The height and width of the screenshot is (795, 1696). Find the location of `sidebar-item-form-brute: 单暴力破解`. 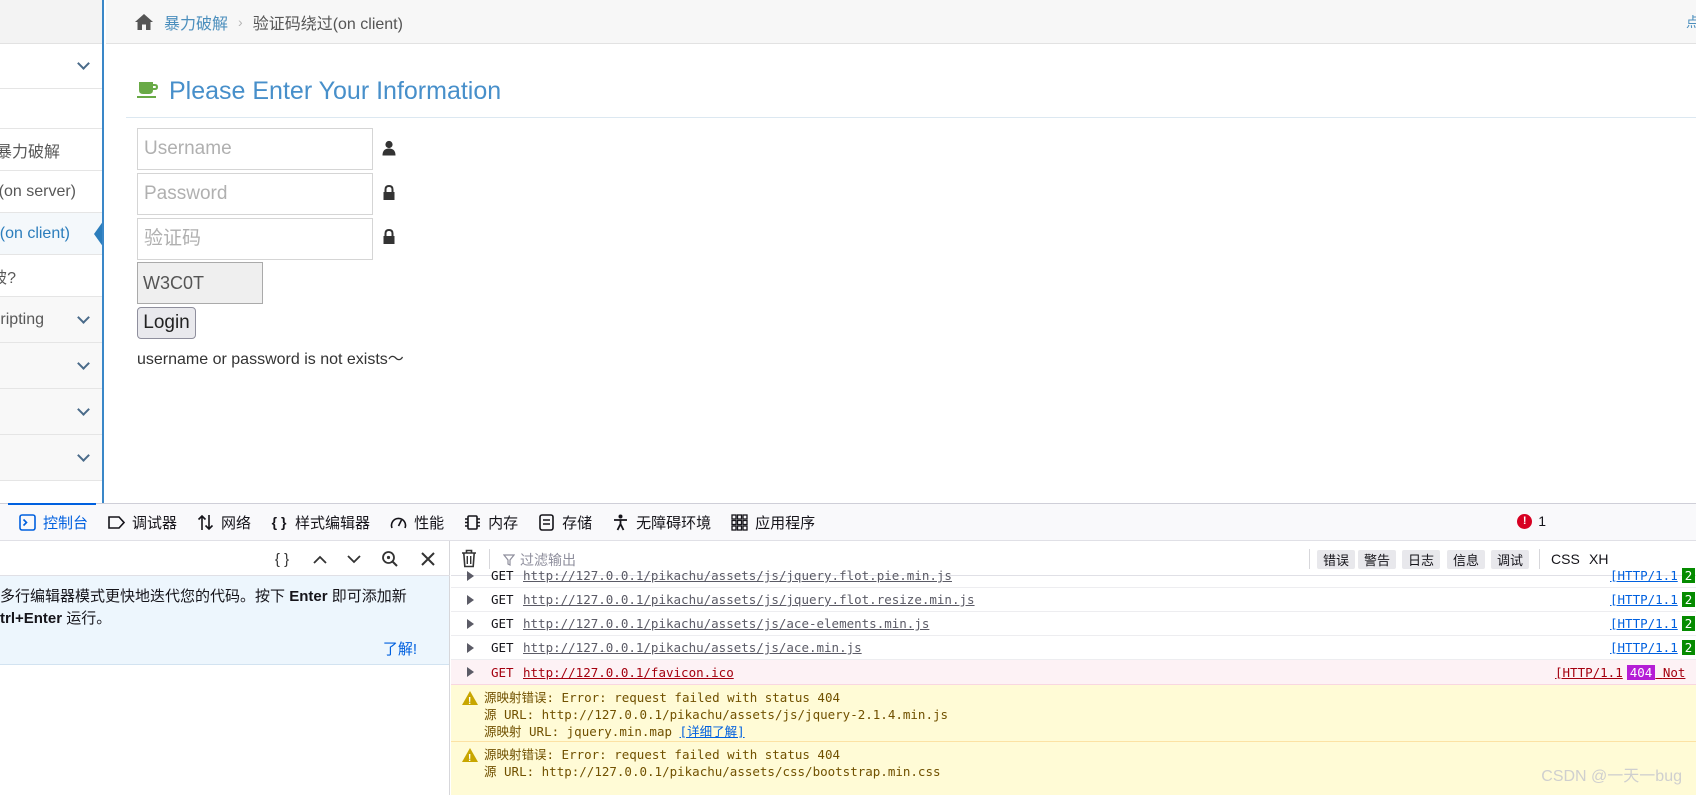

sidebar-item-form-brute: 单暴力破解 is located at coordinates (51, 150).